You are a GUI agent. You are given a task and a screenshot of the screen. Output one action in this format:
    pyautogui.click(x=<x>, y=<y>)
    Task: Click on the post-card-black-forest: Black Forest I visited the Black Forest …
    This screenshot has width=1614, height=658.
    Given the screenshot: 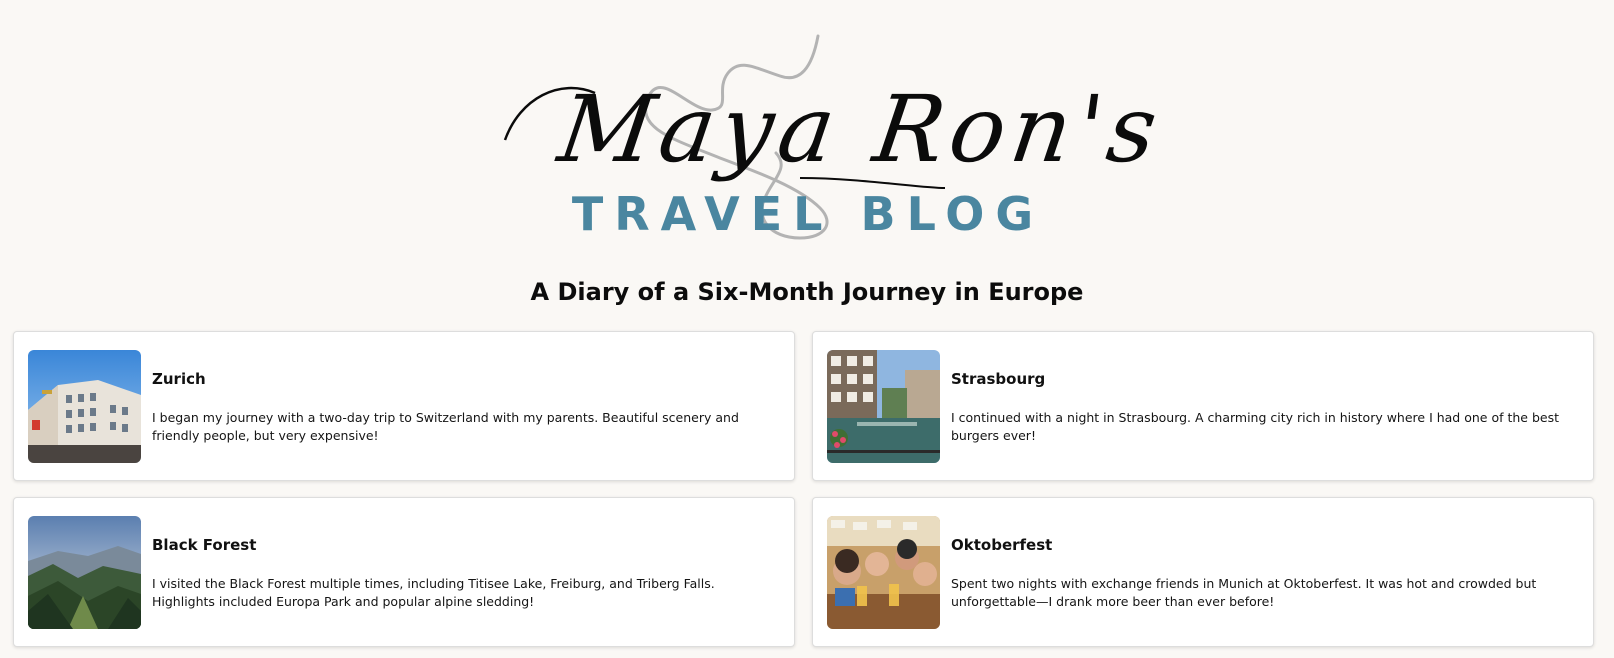 What is the action you would take?
    pyautogui.click(x=404, y=572)
    